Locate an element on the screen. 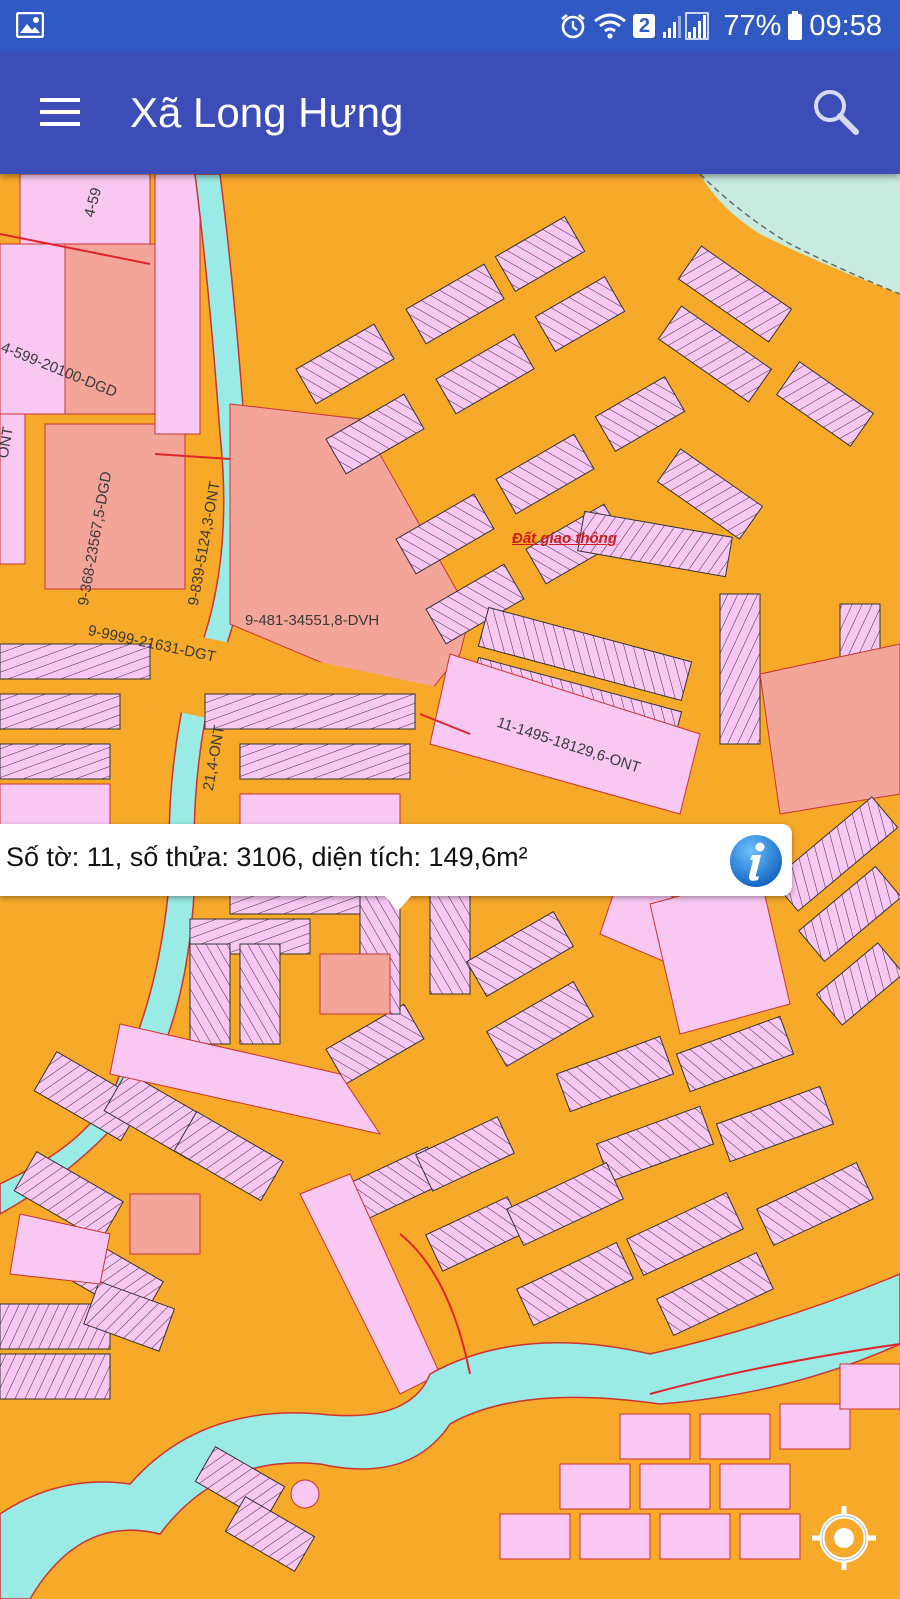  gallery-icon is located at coordinates (30, 25).